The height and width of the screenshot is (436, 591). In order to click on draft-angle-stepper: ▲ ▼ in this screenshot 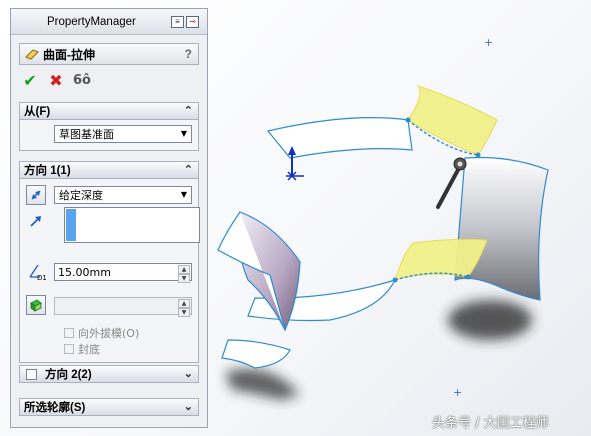, I will do `click(184, 308)`.